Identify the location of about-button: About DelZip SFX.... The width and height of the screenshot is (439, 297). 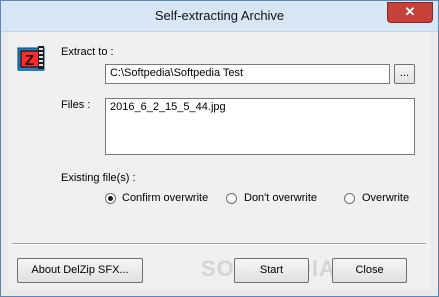
(80, 270).